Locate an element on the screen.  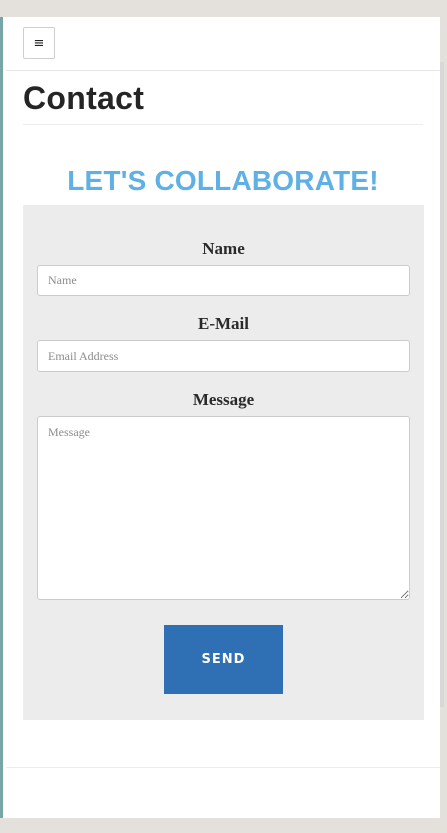
page-title: Contact is located at coordinates (84, 98).